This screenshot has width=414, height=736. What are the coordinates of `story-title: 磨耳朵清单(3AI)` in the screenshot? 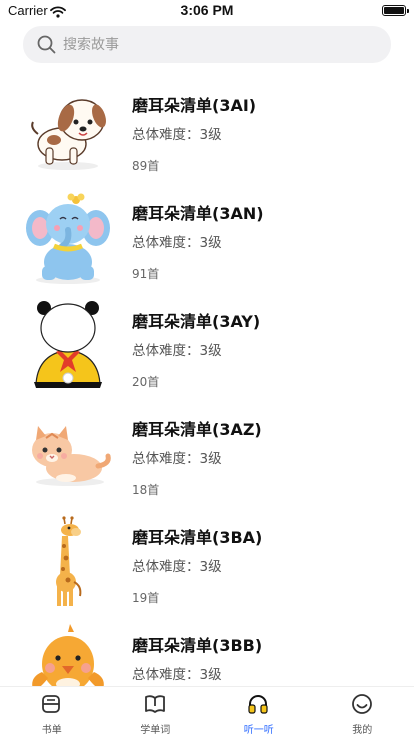 It's located at (194, 105).